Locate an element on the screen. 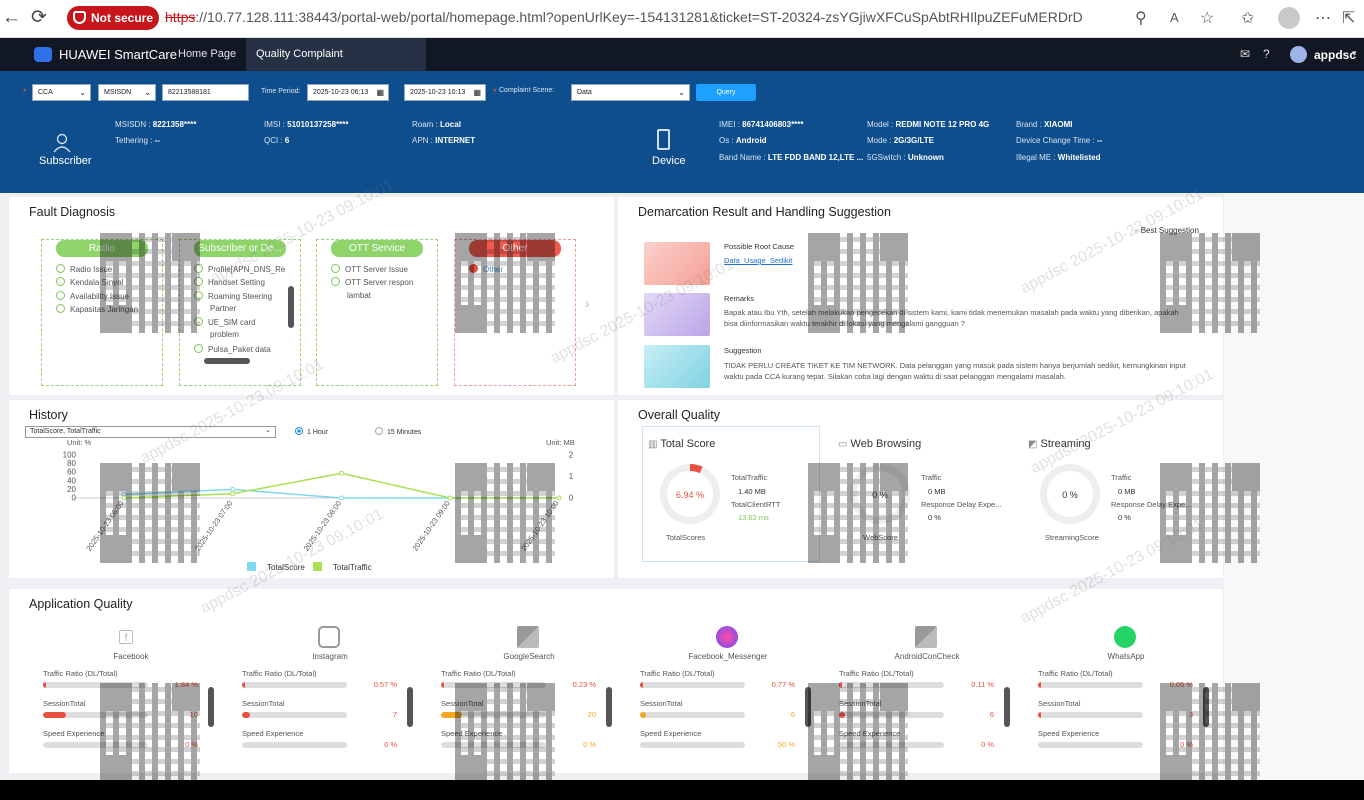 This screenshot has height=800, width=1364. tab-home-page: Home Page is located at coordinates (207, 54).